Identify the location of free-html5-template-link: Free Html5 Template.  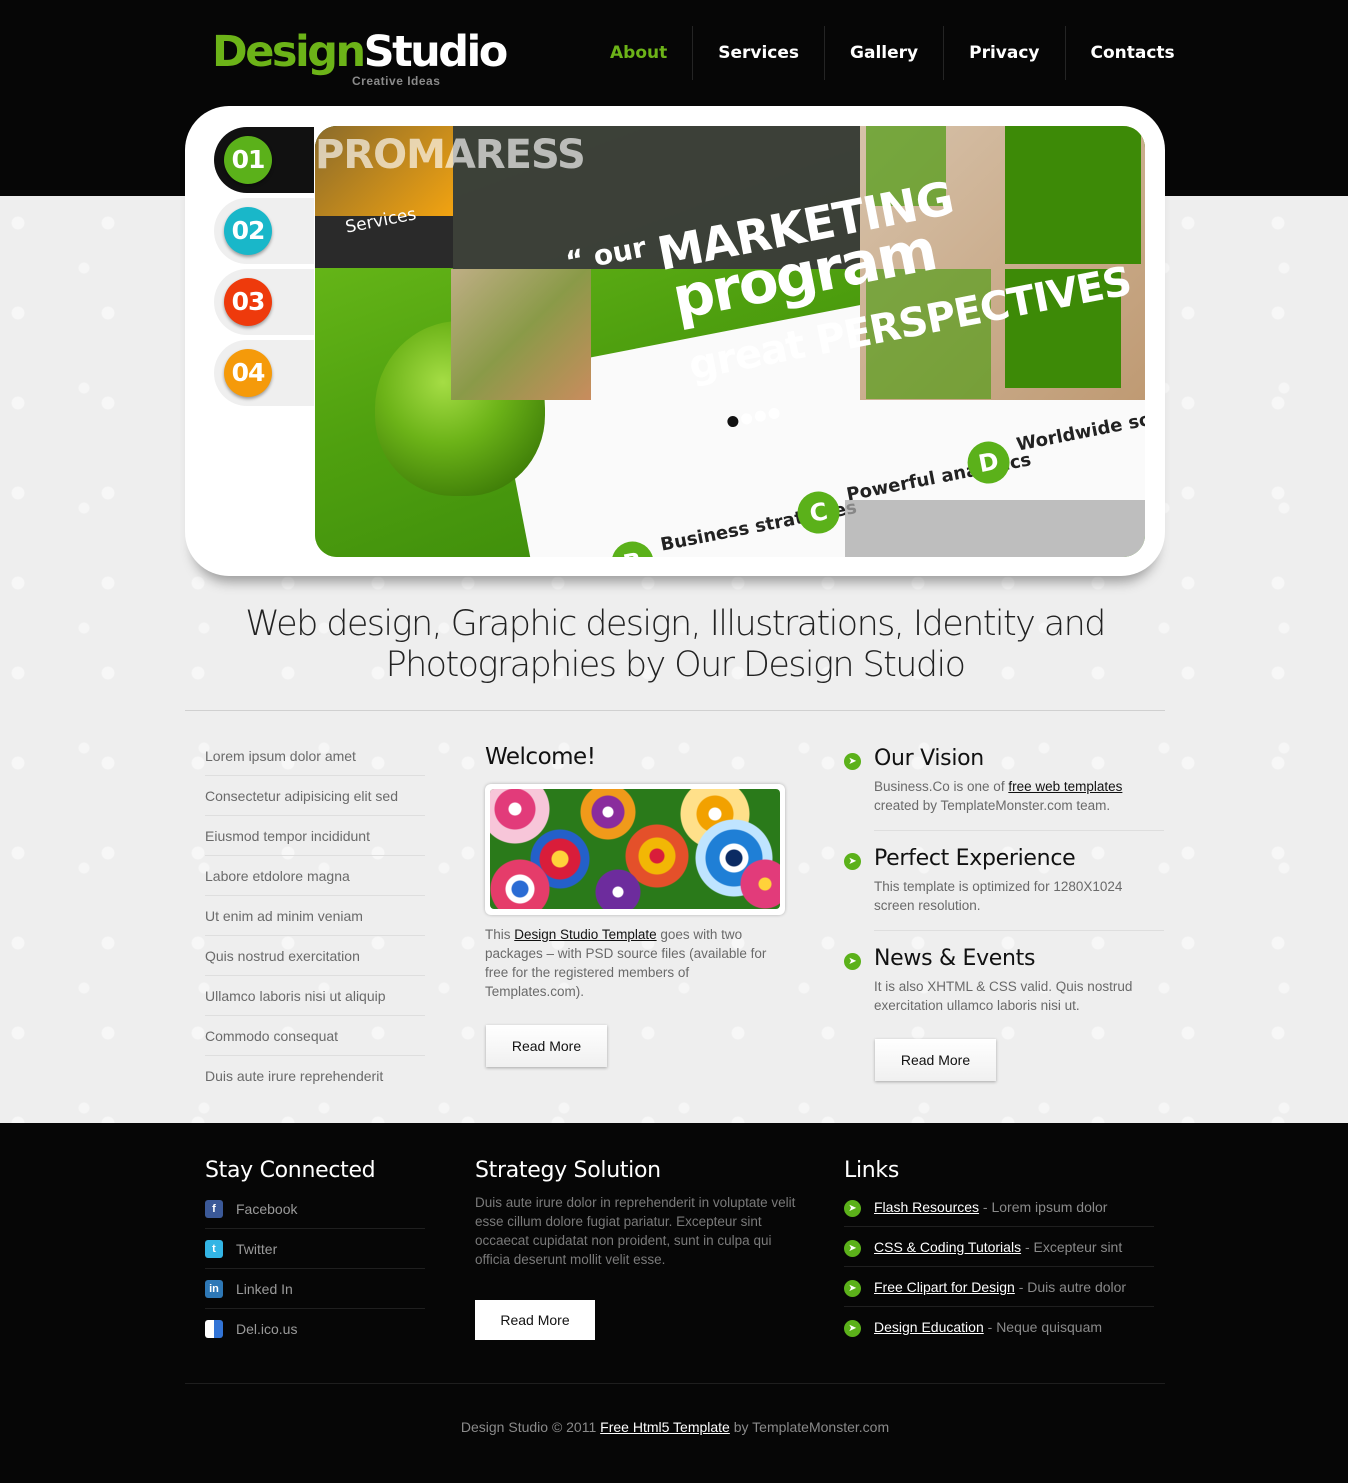
(665, 1427).